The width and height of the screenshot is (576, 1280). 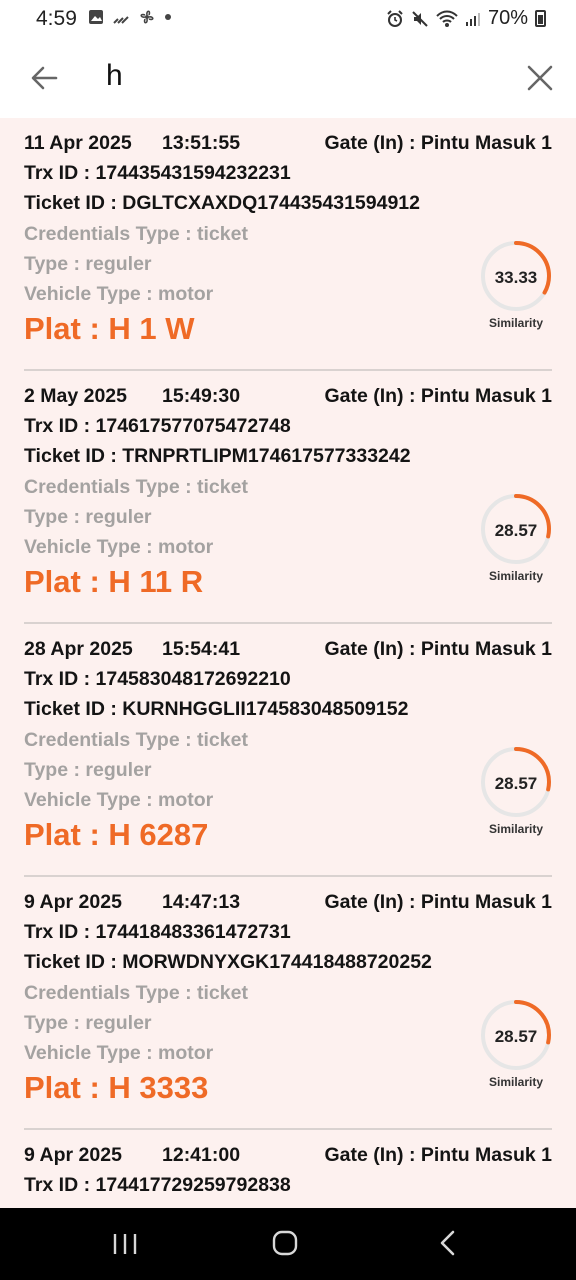 What do you see at coordinates (157, 932) in the screenshot?
I see `trx-id: Trx ID : 174418483361472731` at bounding box center [157, 932].